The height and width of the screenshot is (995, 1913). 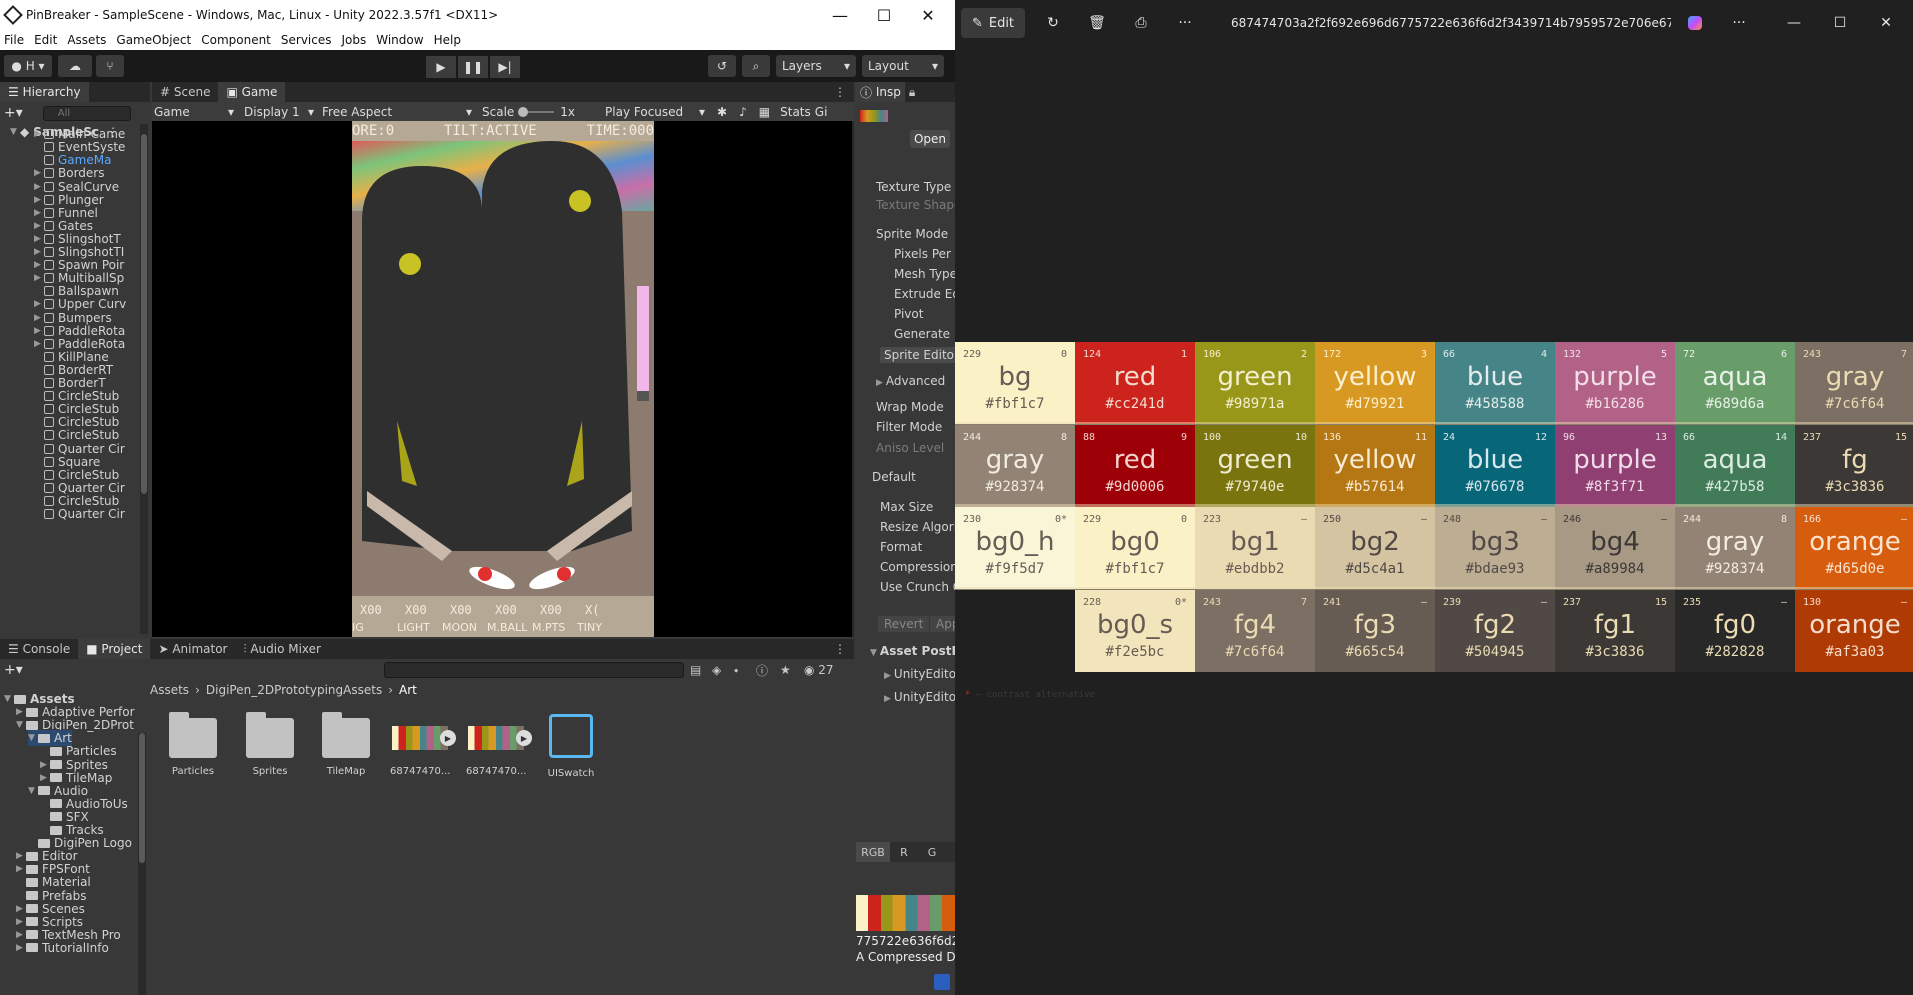 I want to click on tab-project: ■ Project, so click(x=114, y=649).